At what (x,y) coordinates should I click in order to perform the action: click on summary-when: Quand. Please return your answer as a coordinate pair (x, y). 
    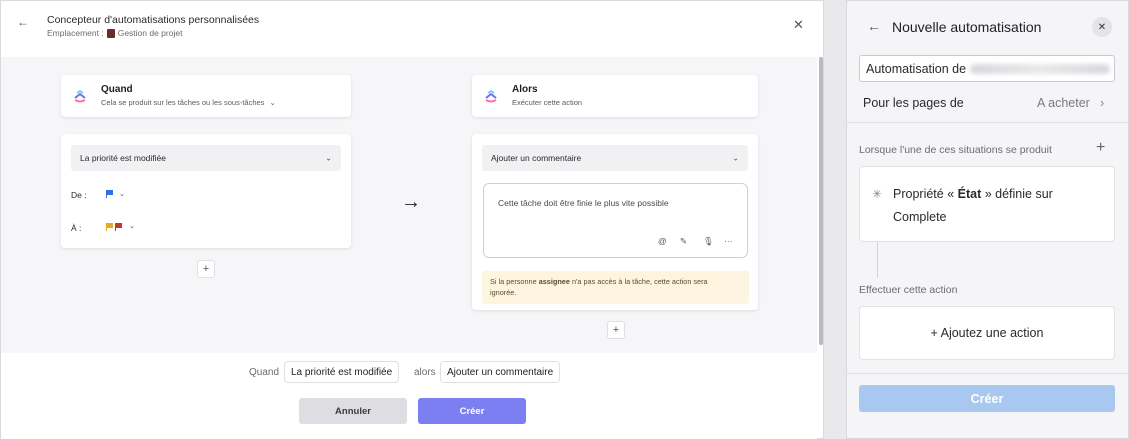
    Looking at the image, I should click on (264, 372).